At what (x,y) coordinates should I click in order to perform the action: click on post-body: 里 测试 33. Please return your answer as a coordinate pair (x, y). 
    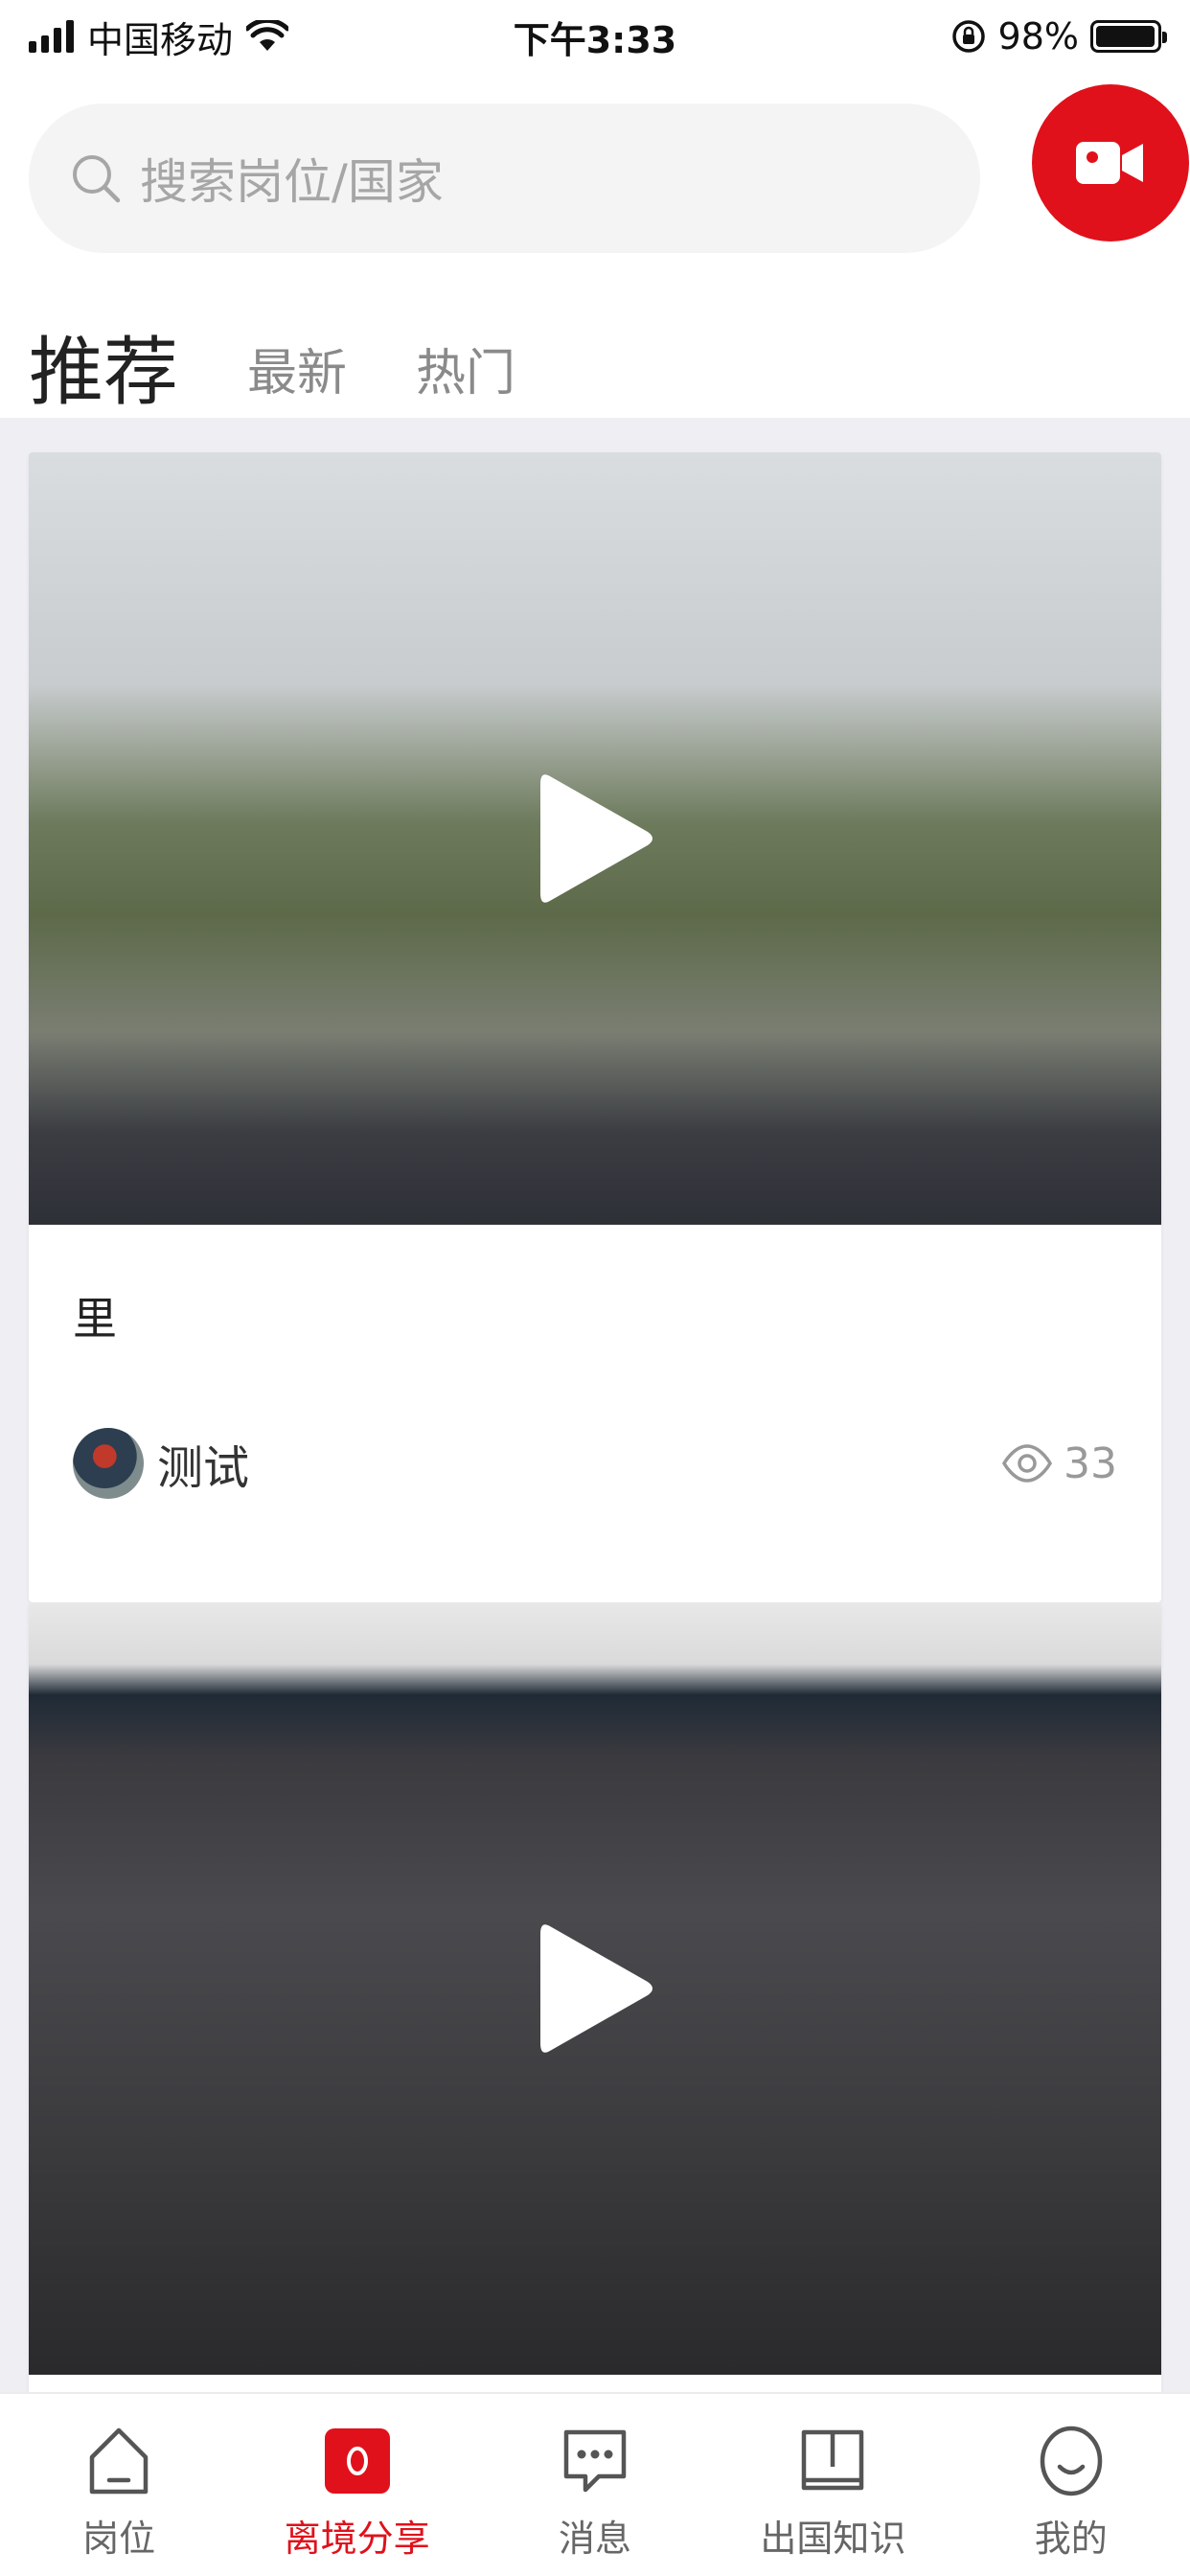
    Looking at the image, I should click on (595, 1362).